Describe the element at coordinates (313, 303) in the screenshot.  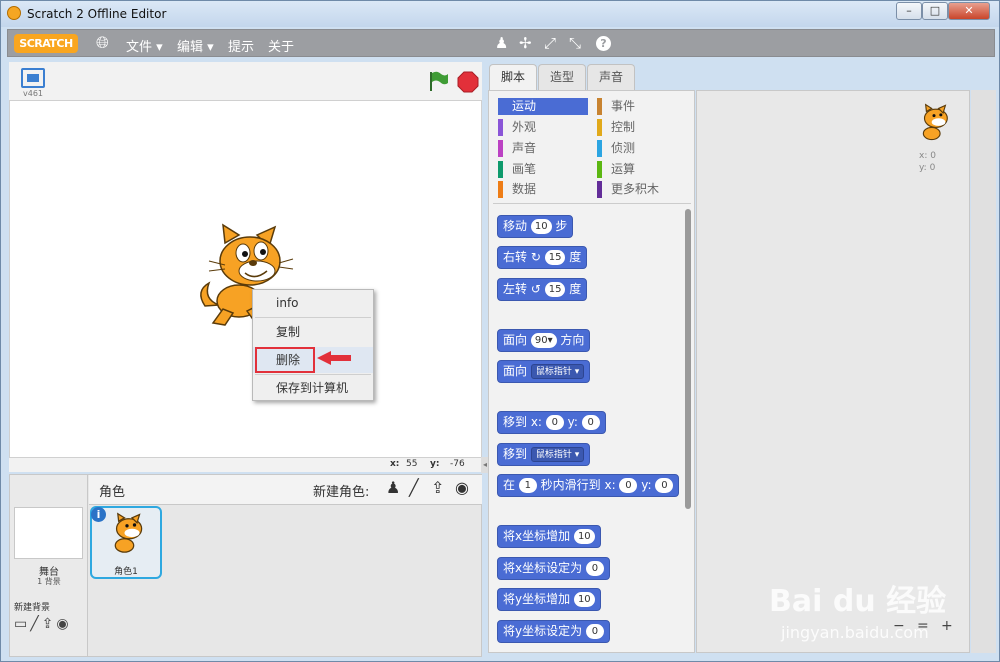
I see `menu-item-info: info` at that location.